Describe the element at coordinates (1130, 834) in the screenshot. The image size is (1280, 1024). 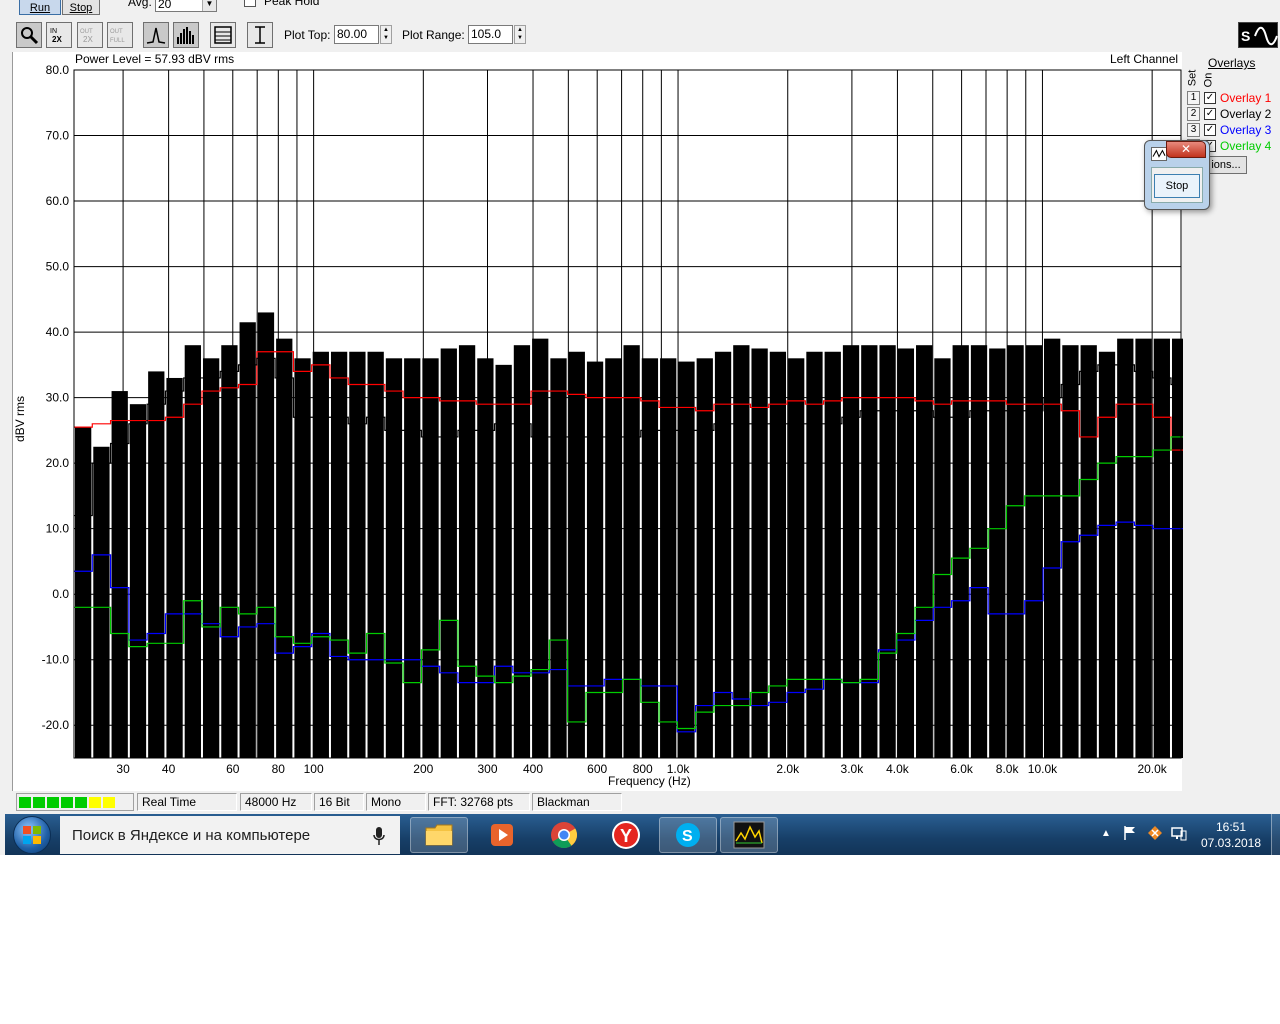
I see `action-center-flag-icon` at that location.